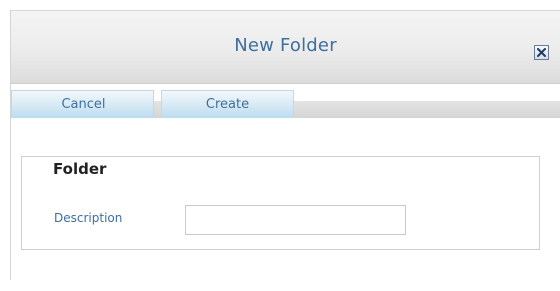  What do you see at coordinates (295, 220) in the screenshot?
I see `description-input` at bounding box center [295, 220].